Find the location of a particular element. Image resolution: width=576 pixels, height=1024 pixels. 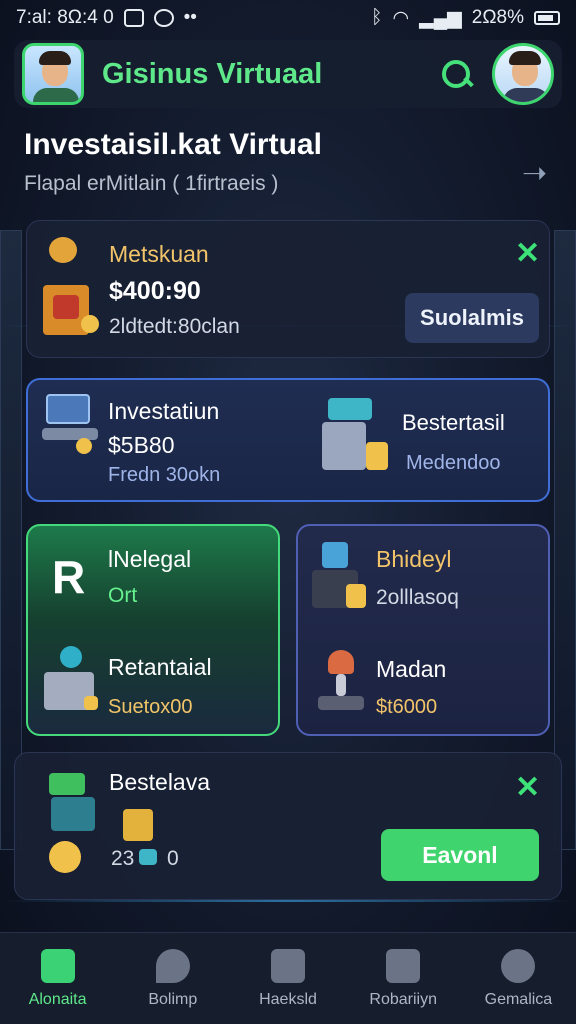

character-figure-illustration is located at coordinates (341, 682).